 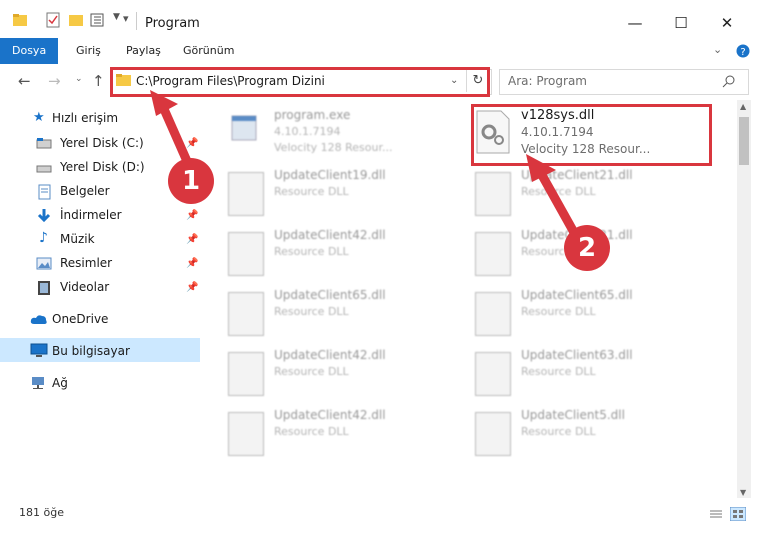 I want to click on step-badge-2: 2, so click(x=587, y=248).